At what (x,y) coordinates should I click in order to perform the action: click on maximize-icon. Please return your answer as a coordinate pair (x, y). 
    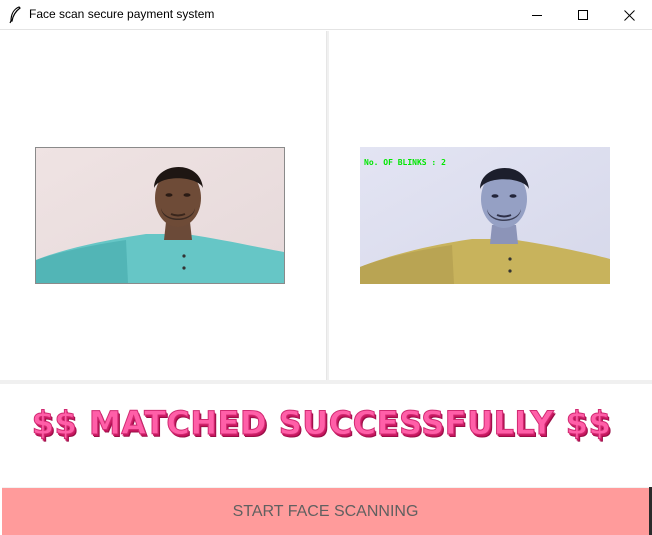
    Looking at the image, I should click on (583, 15).